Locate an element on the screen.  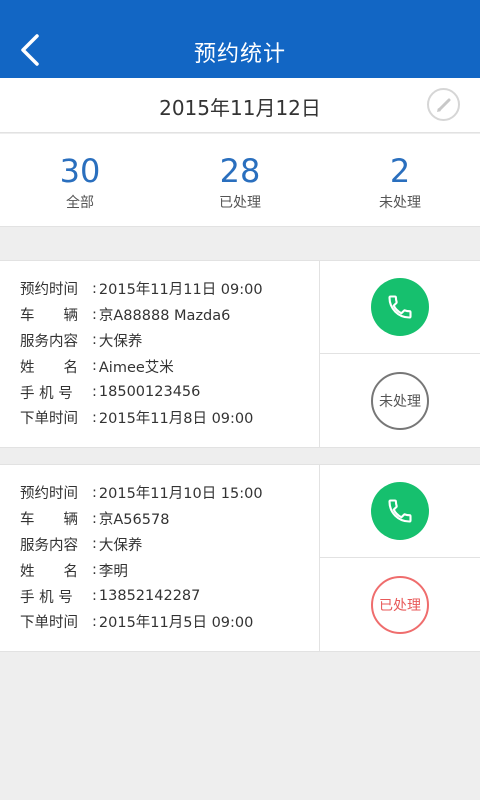
order-time: 2015年11月8日 09:00 is located at coordinates (176, 419).